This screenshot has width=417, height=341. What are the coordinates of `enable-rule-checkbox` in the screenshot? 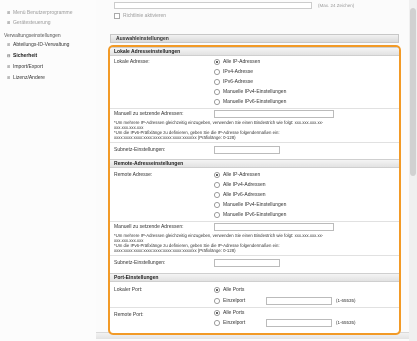 It's located at (117, 16).